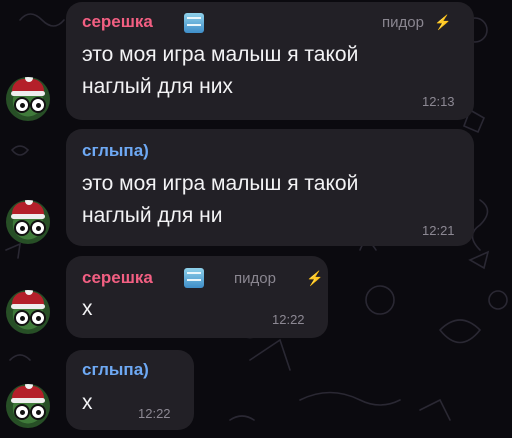 This screenshot has width=512, height=438. I want to click on message-text-line: наглый для них, so click(157, 86).